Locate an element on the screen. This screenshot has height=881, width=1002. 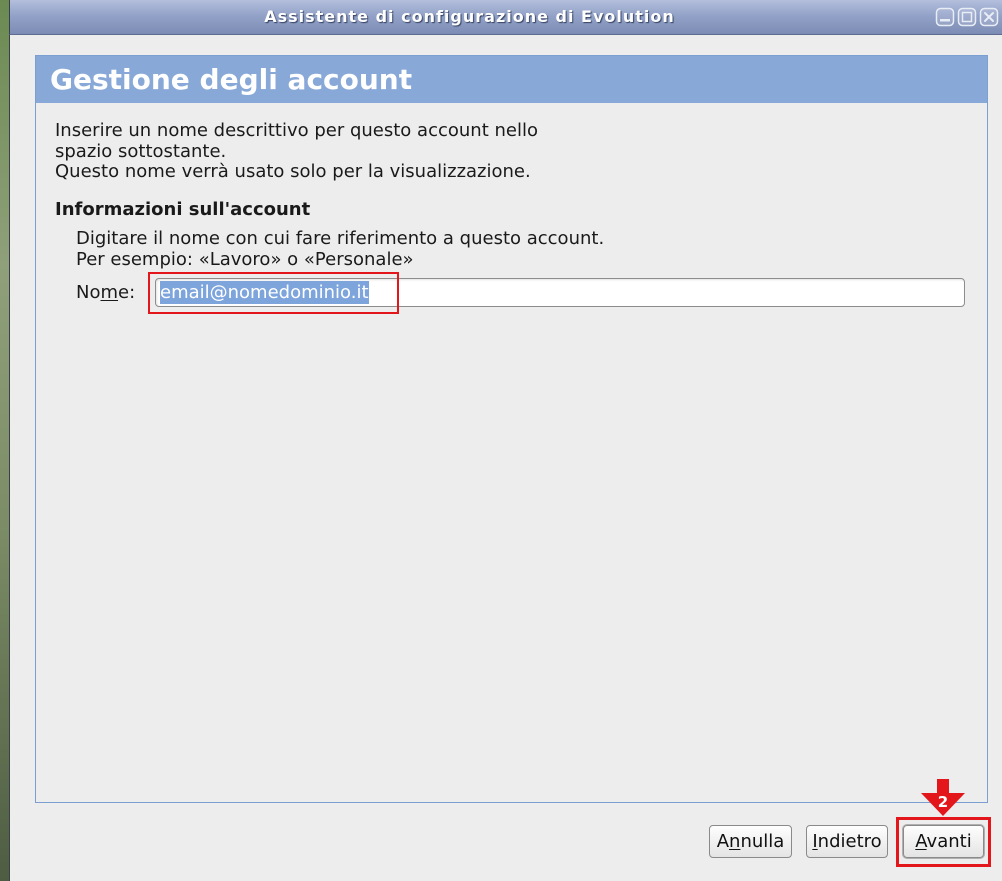
next-button: Avanti is located at coordinates (943, 841).